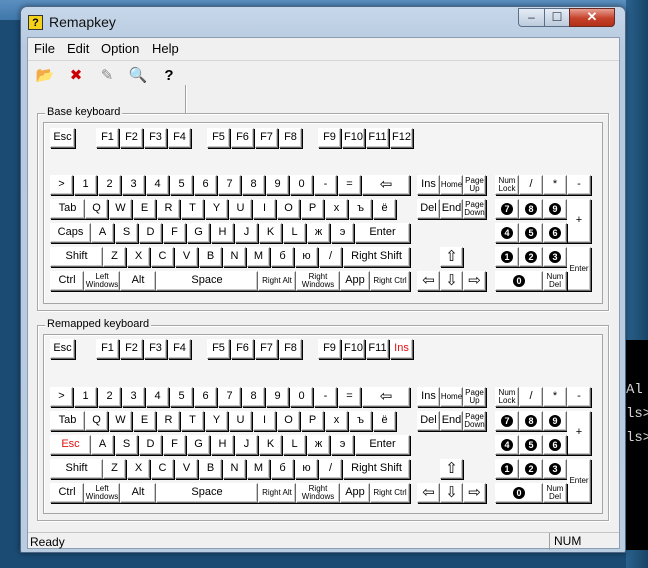  I want to click on key-enter: Enter, so click(579, 481).